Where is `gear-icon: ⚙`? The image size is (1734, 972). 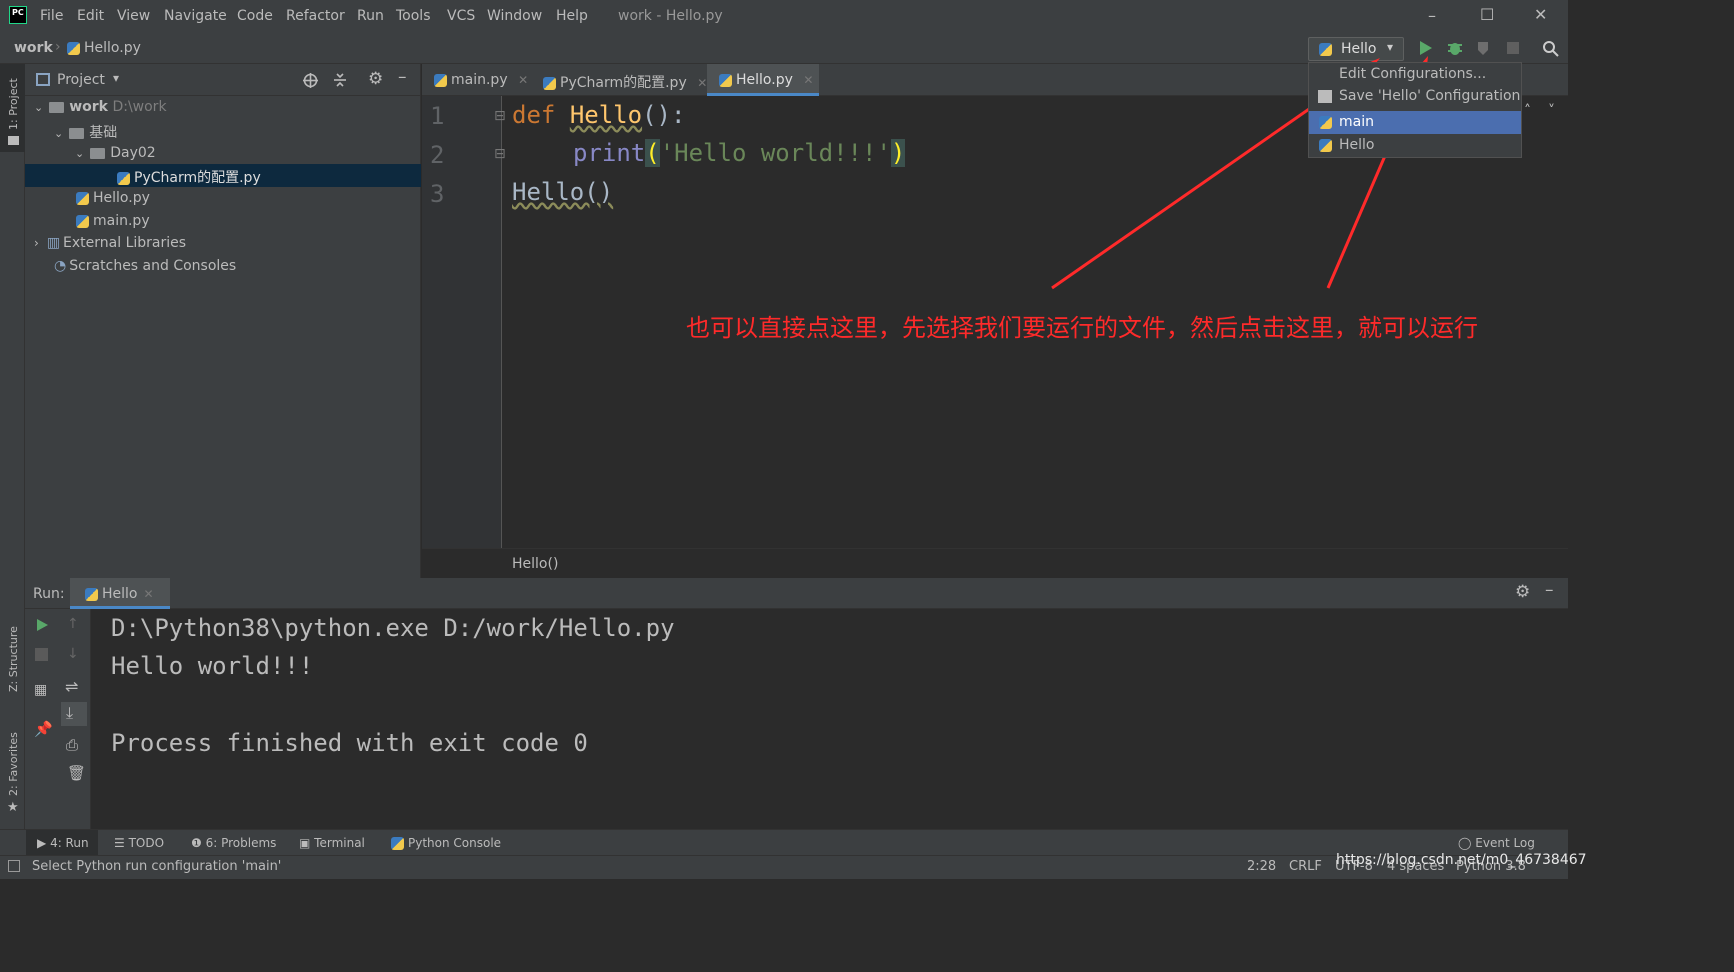
gear-icon: ⚙ is located at coordinates (1522, 592).